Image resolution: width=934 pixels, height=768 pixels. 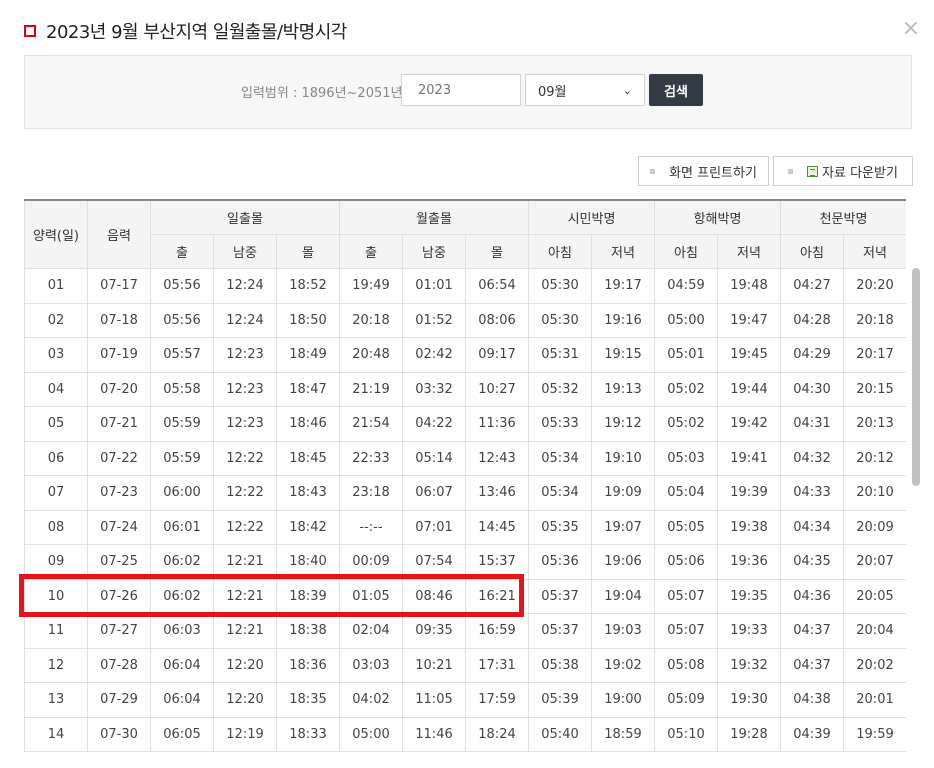 I want to click on table-cell: 19:07, so click(x=623, y=527).